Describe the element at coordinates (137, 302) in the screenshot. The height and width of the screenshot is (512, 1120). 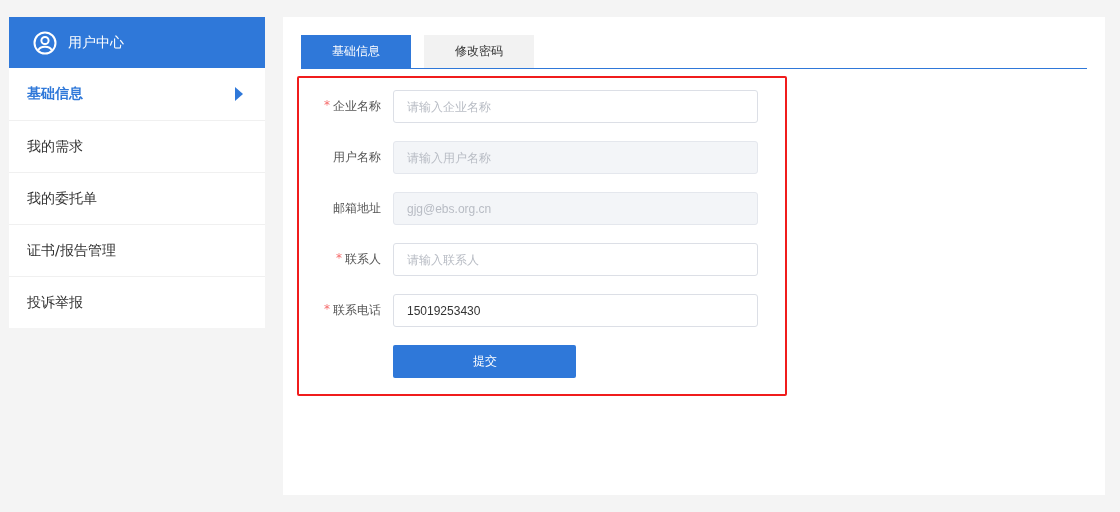
I see `sidebar-item: 投诉举报` at that location.